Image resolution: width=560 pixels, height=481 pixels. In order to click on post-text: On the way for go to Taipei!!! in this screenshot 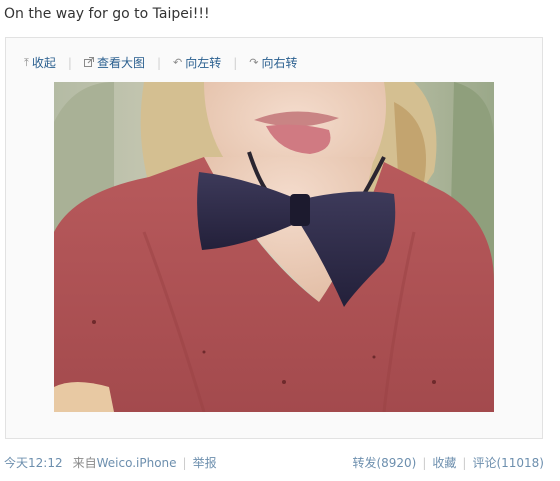, I will do `click(107, 14)`.